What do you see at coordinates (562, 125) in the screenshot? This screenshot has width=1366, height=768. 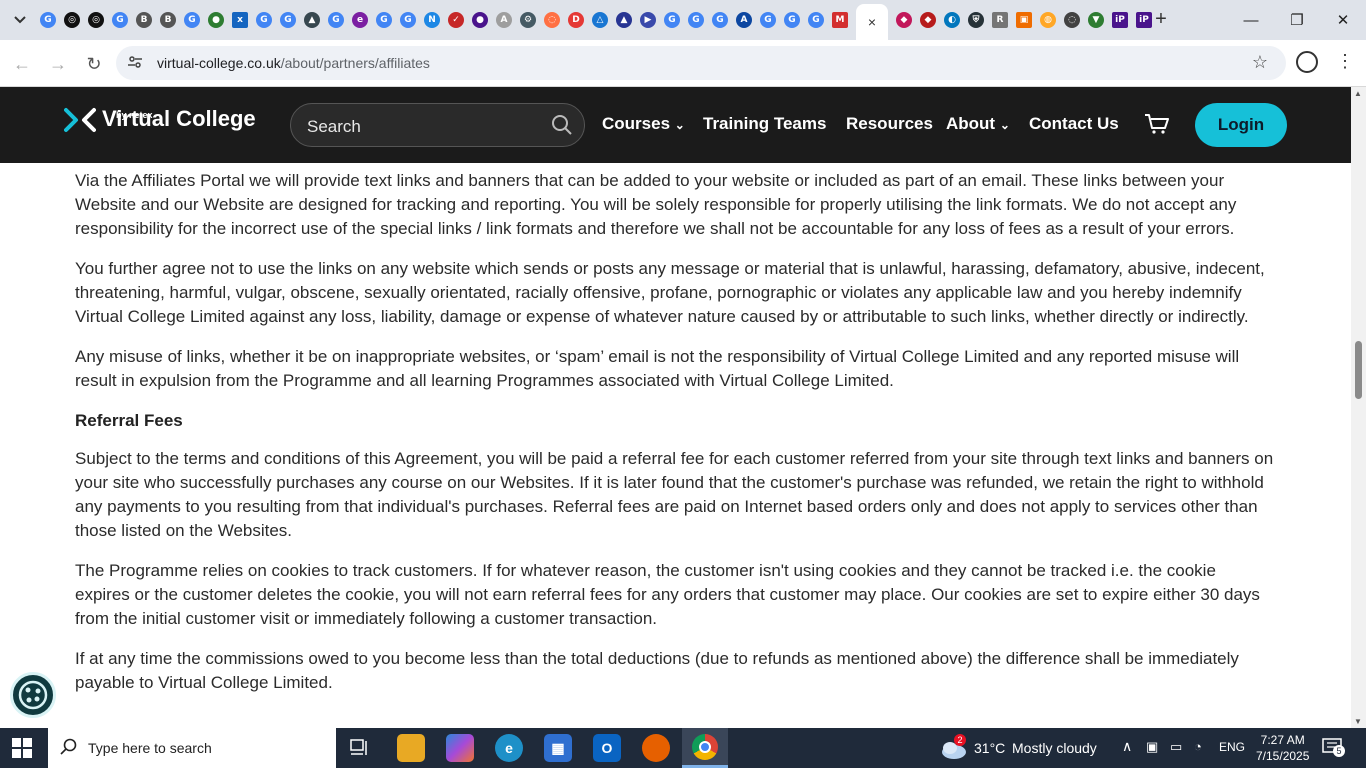 I see `search-icon` at bounding box center [562, 125].